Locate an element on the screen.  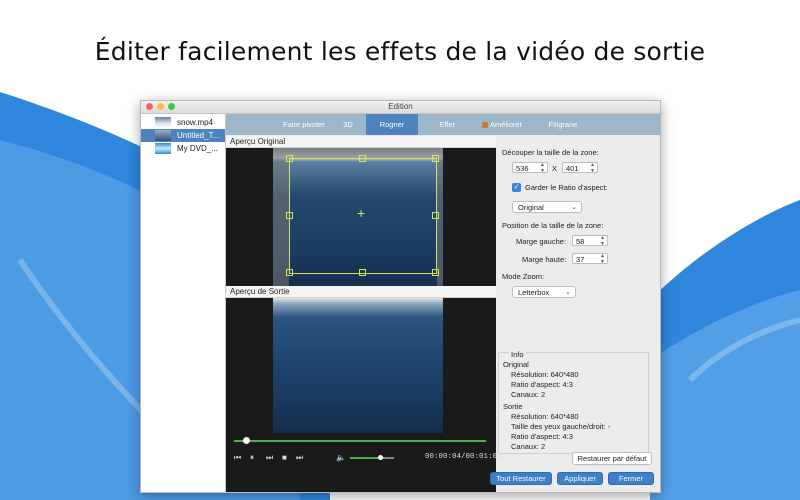
zoom-mode-label: Mode Zoom: is located at coordinates (523, 276).